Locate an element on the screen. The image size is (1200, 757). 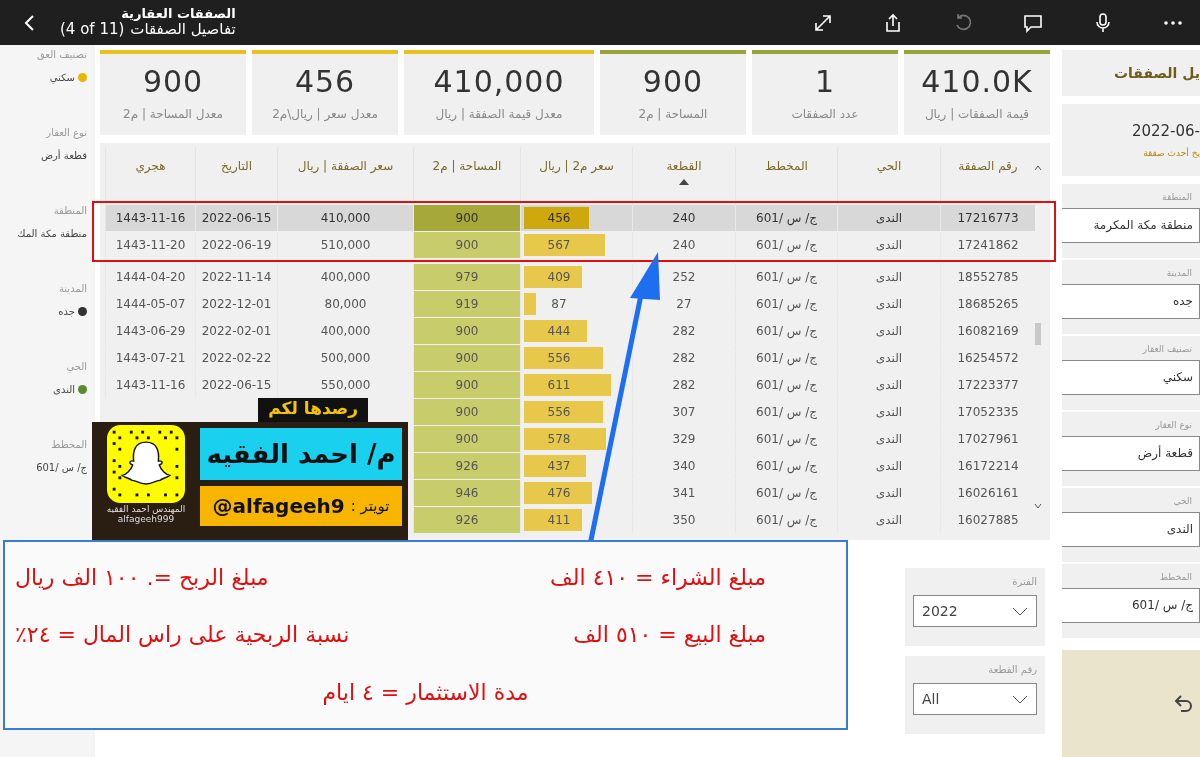
table-cell: 350 is located at coordinates (683, 520).